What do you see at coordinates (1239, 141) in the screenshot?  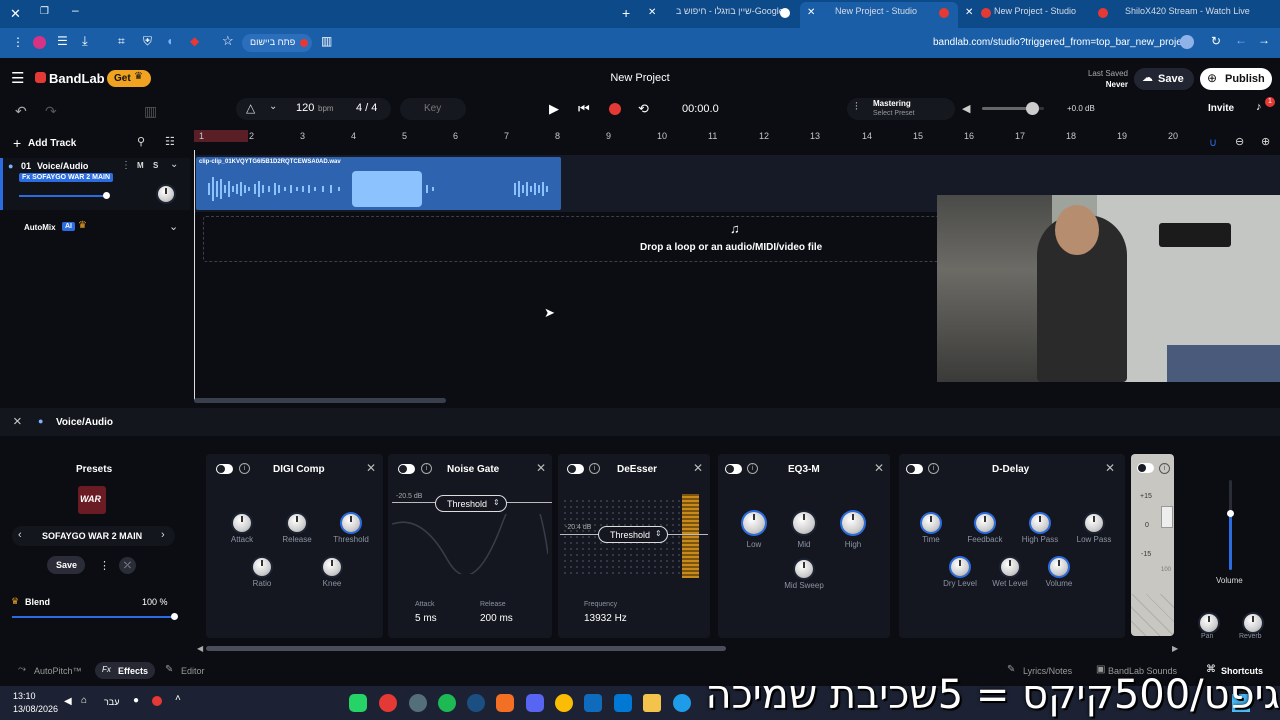 I see `zoom-out-icon: ⊖` at bounding box center [1239, 141].